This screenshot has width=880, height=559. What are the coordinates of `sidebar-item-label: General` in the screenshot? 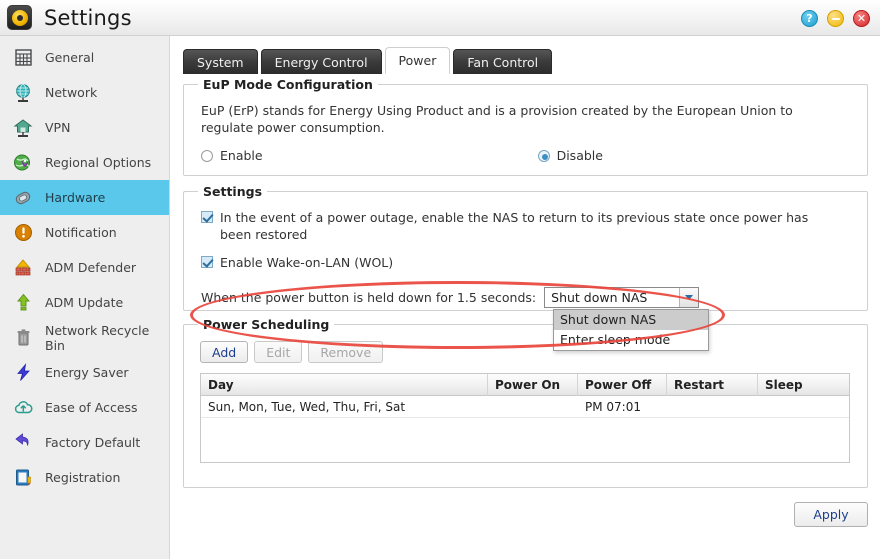 It's located at (70, 57).